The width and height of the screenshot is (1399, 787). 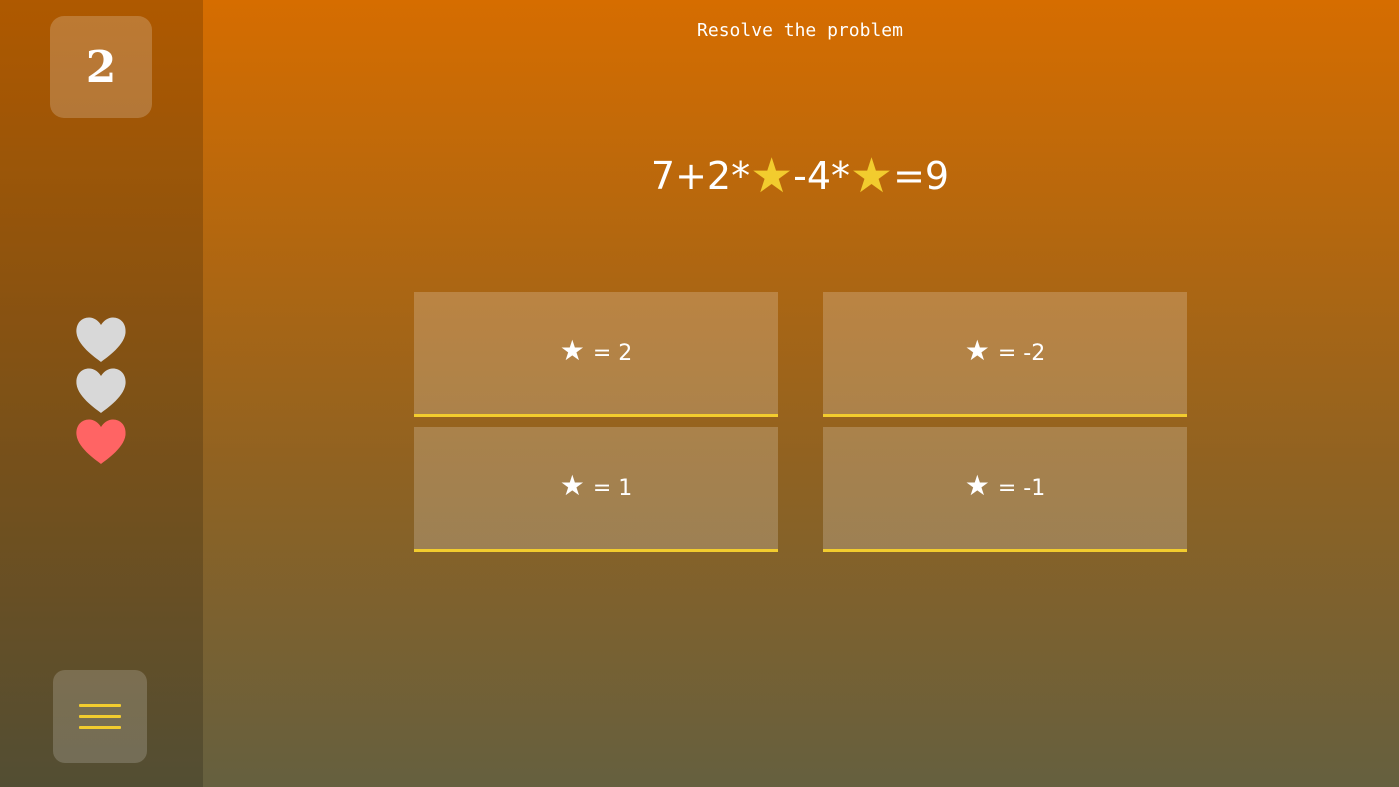 What do you see at coordinates (822, 176) in the screenshot?
I see `equation-part: -4*` at bounding box center [822, 176].